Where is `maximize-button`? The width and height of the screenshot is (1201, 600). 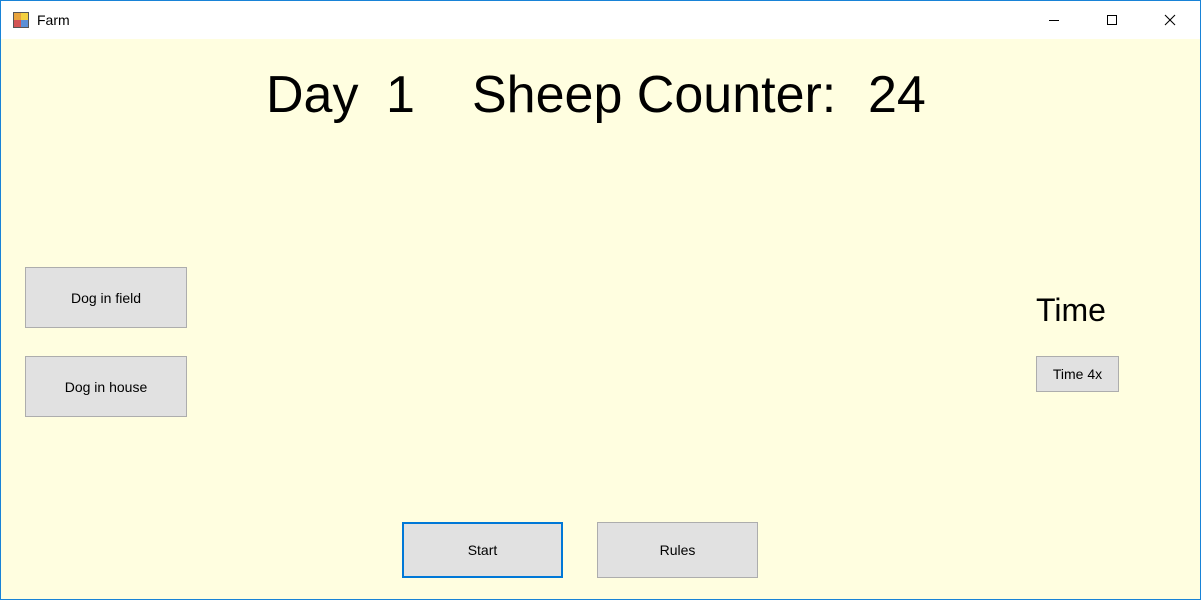 maximize-button is located at coordinates (1112, 20).